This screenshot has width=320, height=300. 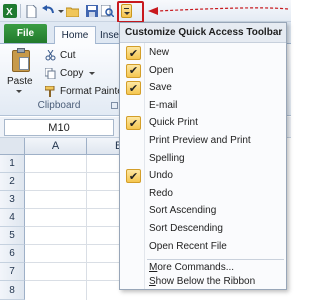 I want to click on menu-item-label: Open, so click(x=161, y=70).